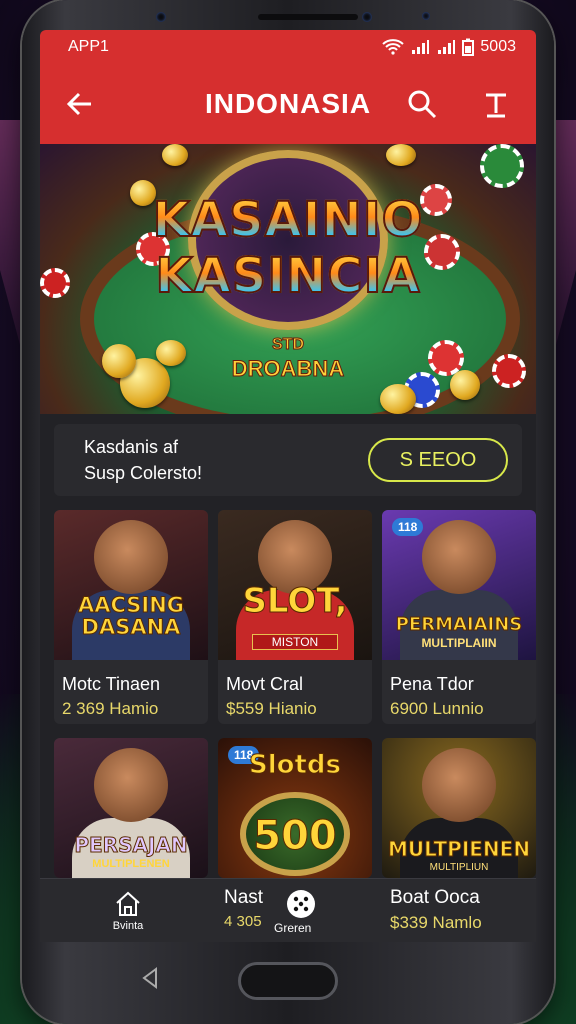 This screenshot has width=576, height=1024. I want to click on sensor, so click(426, 16).